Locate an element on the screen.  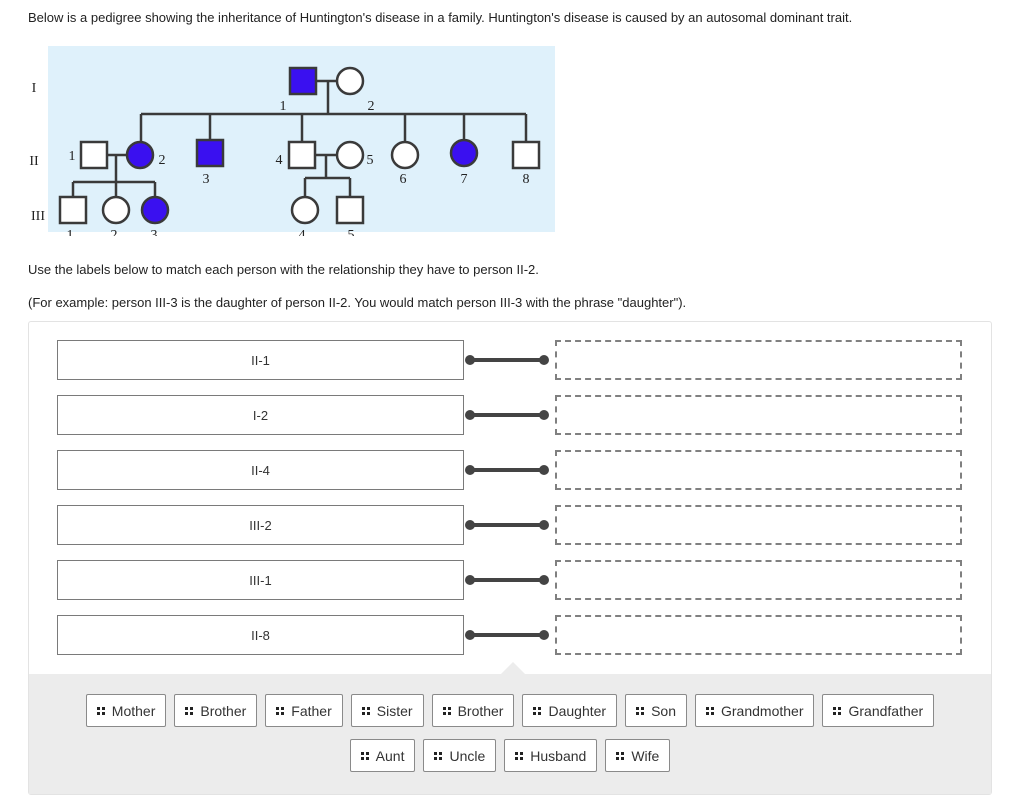
chip-label: Aunt is located at coordinates (390, 755).